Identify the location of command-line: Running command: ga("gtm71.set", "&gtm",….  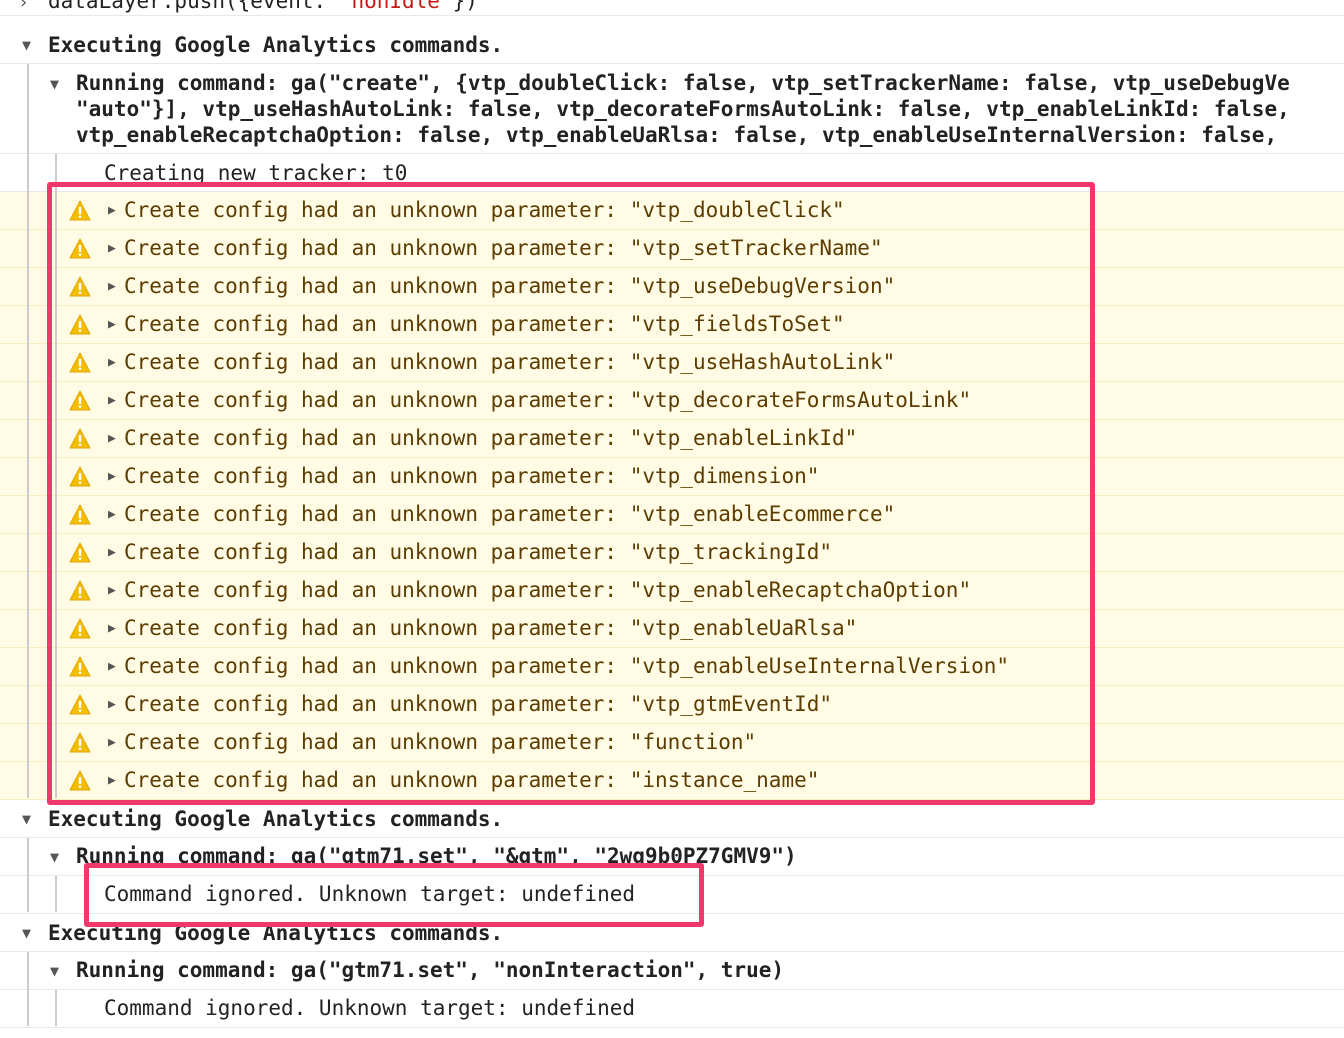
(436, 856).